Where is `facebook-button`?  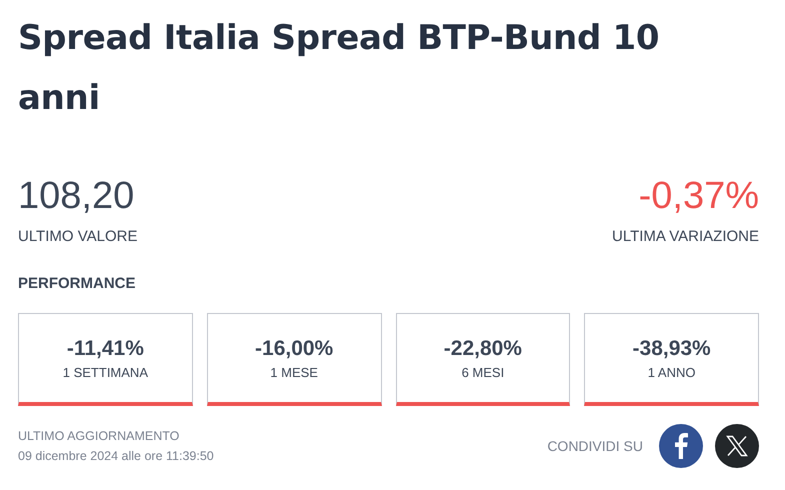 facebook-button is located at coordinates (681, 446).